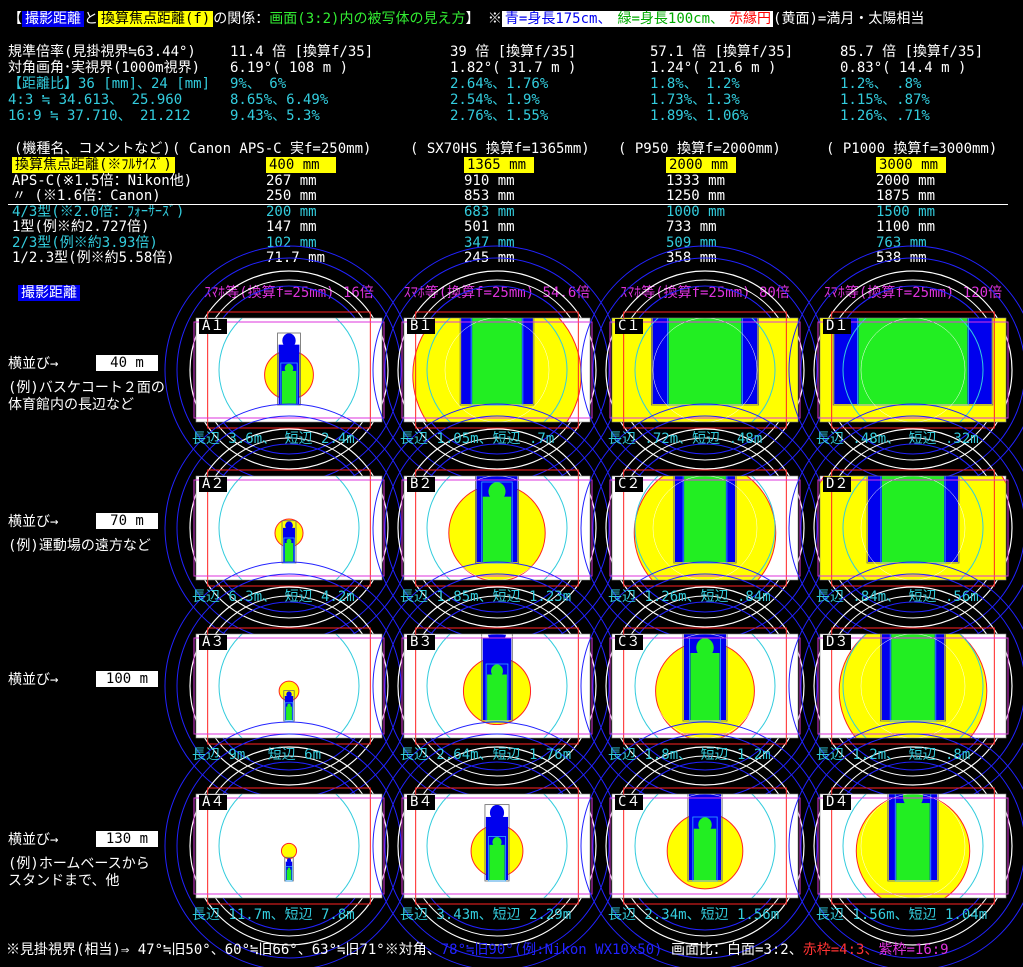 The width and height of the screenshot is (1023, 967). What do you see at coordinates (913, 528) in the screenshot?
I see `frame-contents` at bounding box center [913, 528].